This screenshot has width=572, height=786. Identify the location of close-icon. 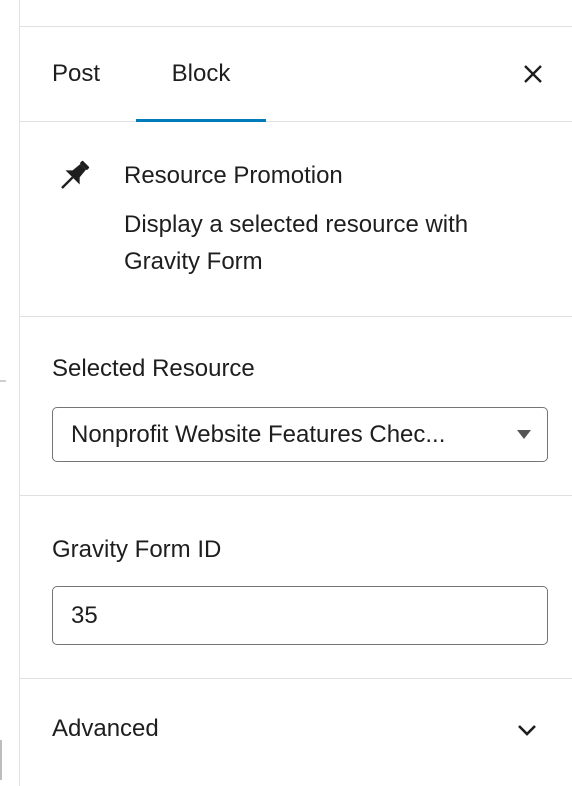
(533, 74).